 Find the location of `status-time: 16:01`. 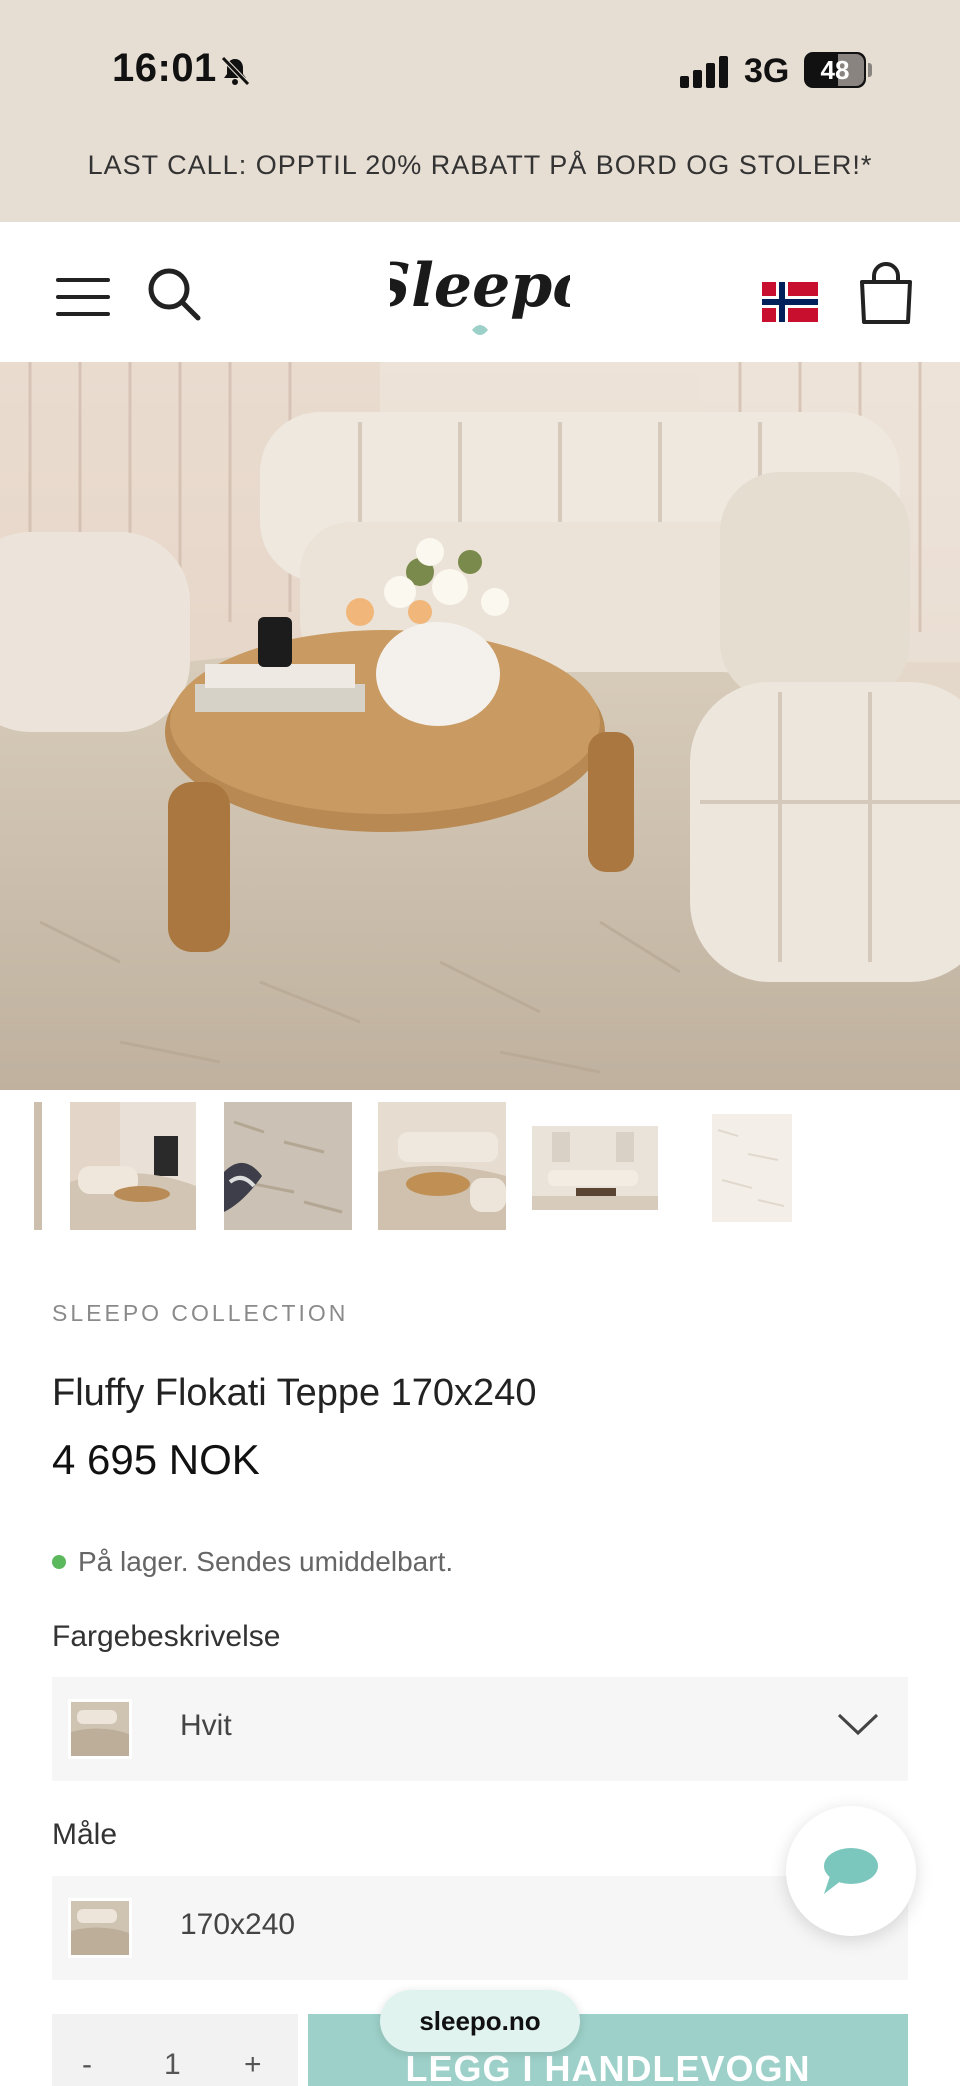

status-time: 16:01 is located at coordinates (164, 68).